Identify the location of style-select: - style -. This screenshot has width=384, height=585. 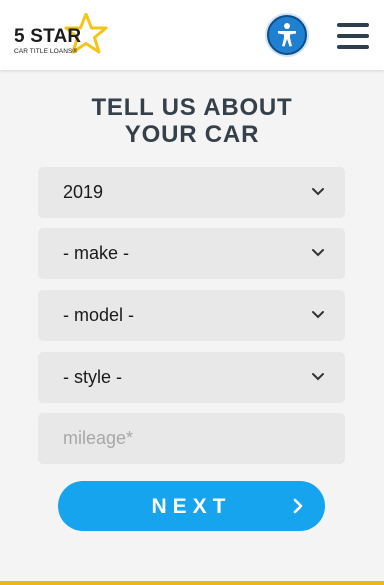
(191, 377).